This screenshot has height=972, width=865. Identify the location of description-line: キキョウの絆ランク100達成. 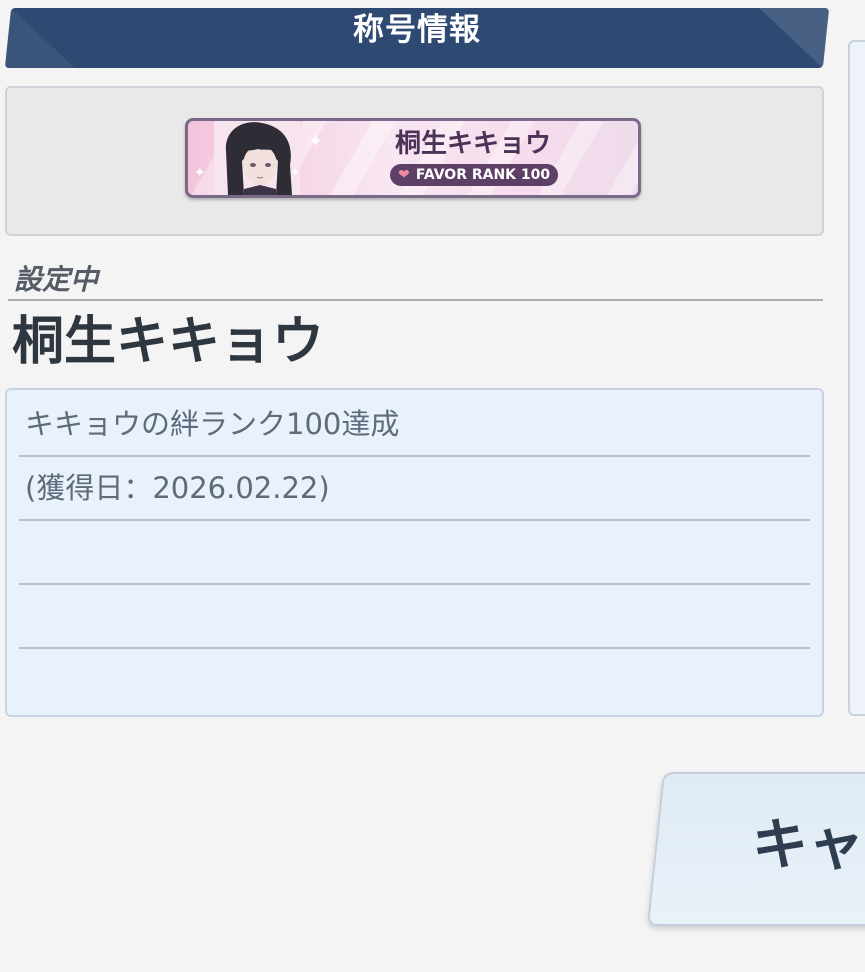
(212, 424).